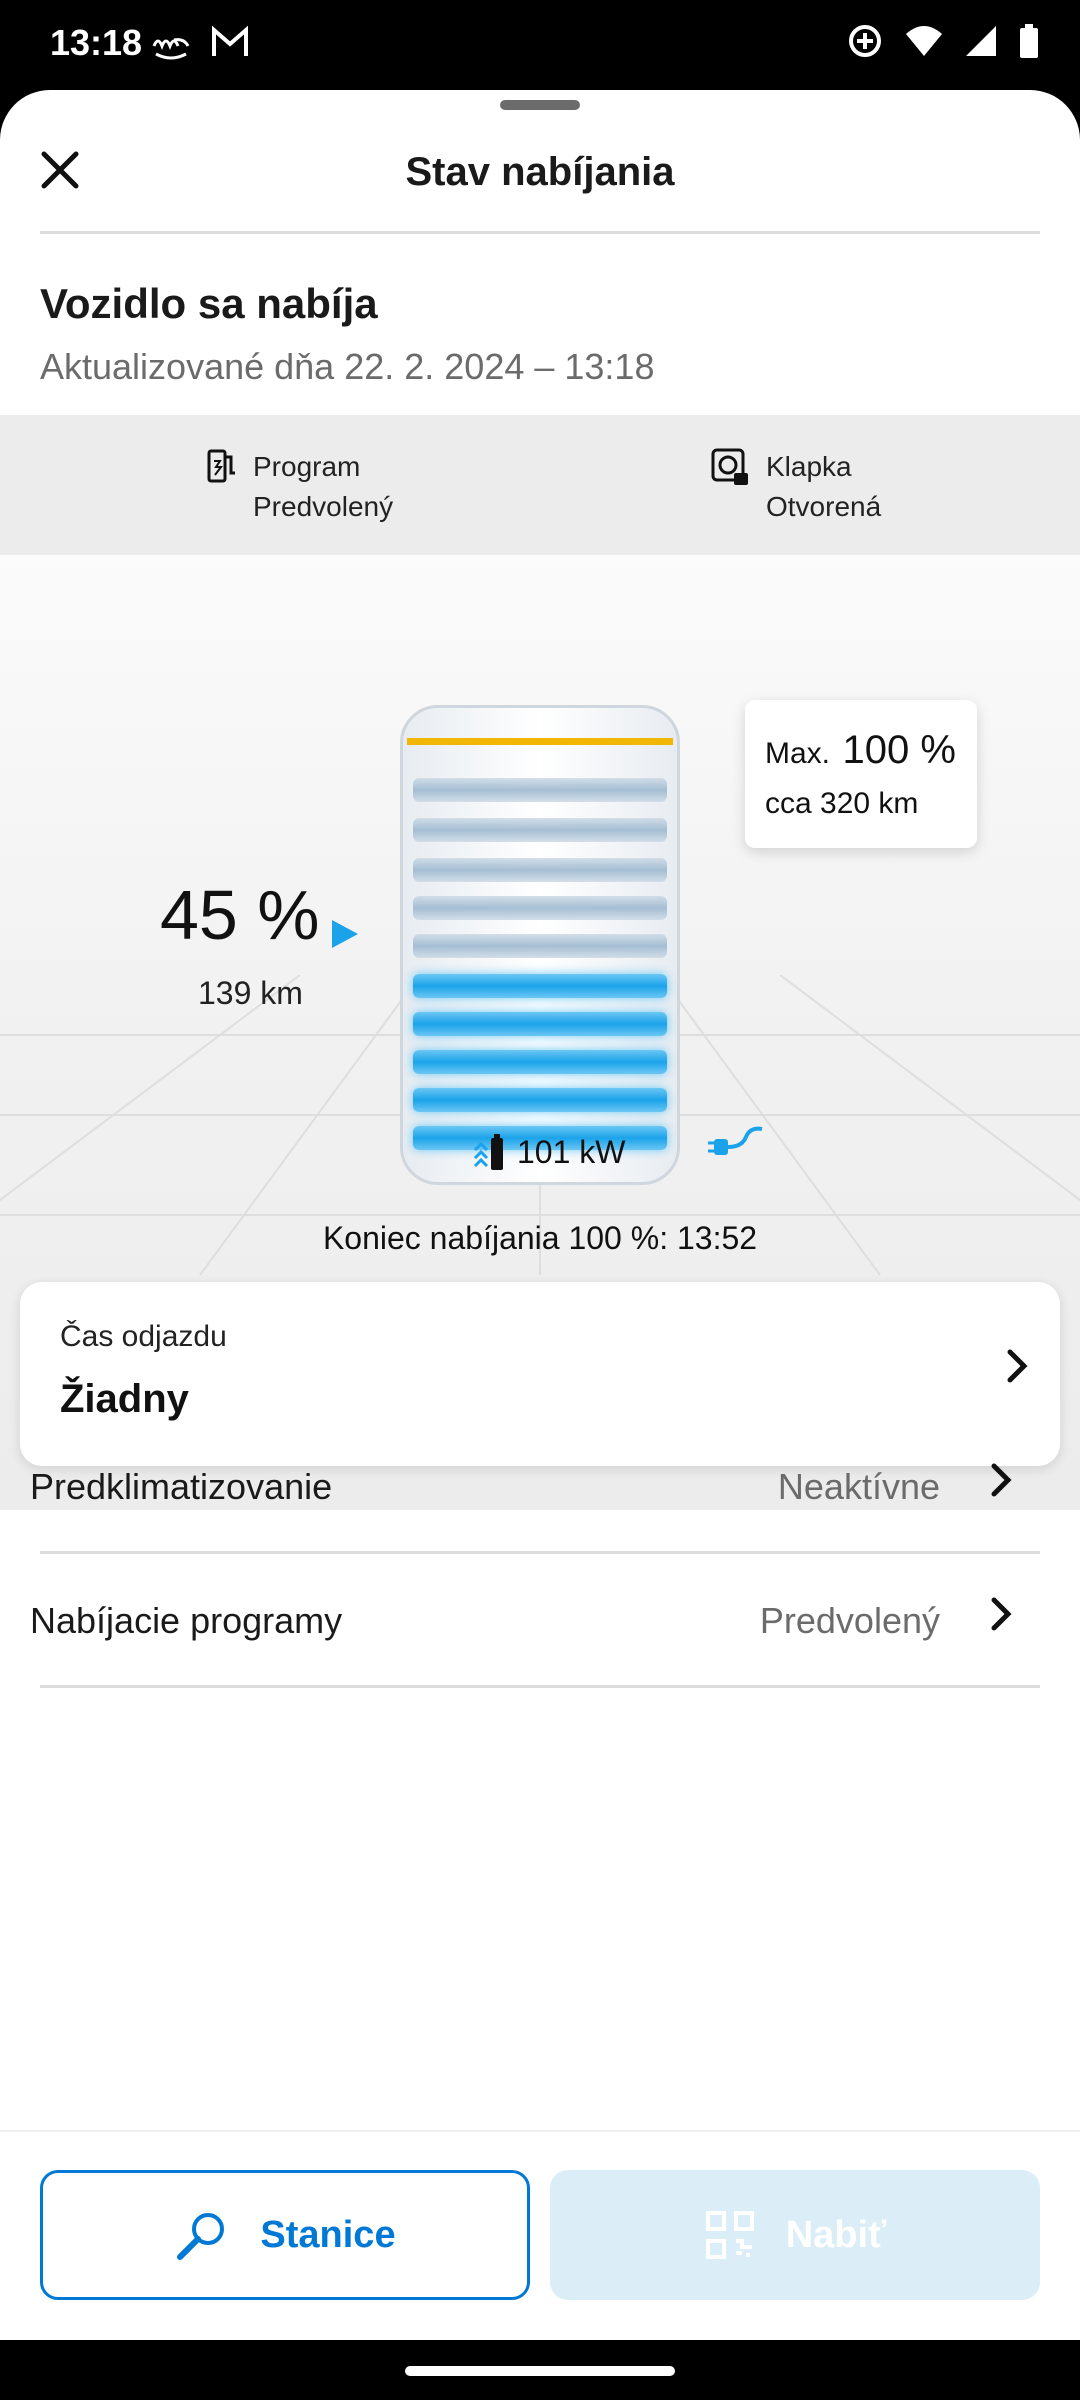 The height and width of the screenshot is (2400, 1080). Describe the element at coordinates (540, 1238) in the screenshot. I see `end-of-charge-text: Koniec nabíjania 100 %: 13:52` at that location.